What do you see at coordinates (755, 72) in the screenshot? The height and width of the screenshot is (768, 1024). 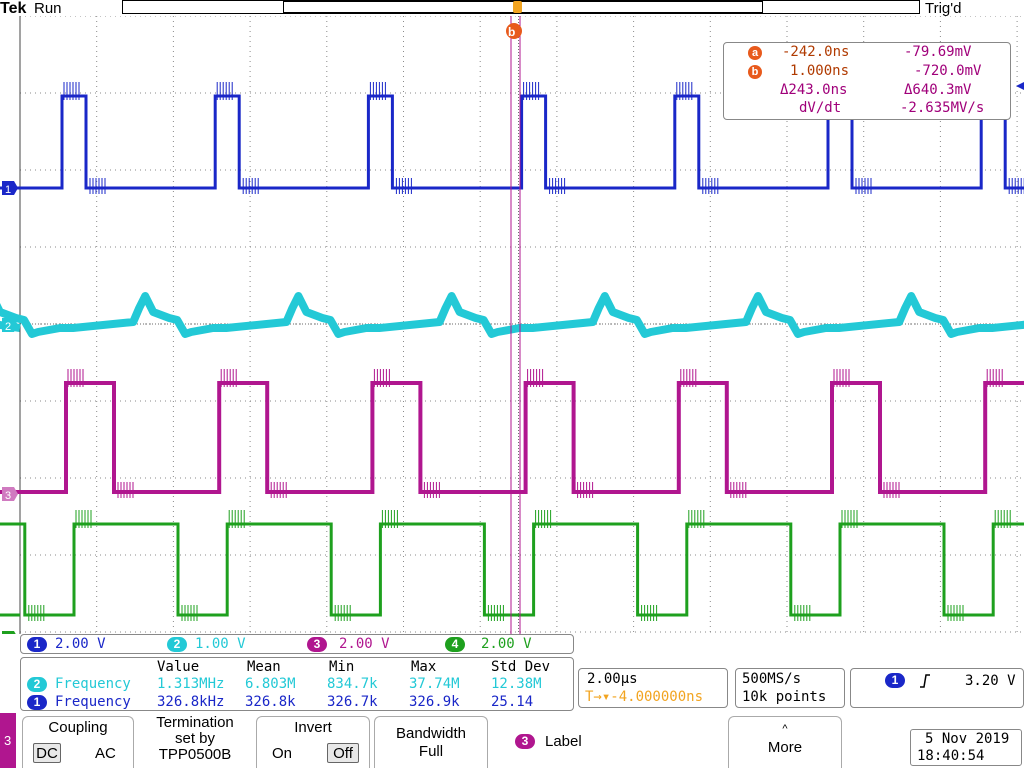 I see `cursor-b-icon: b` at bounding box center [755, 72].